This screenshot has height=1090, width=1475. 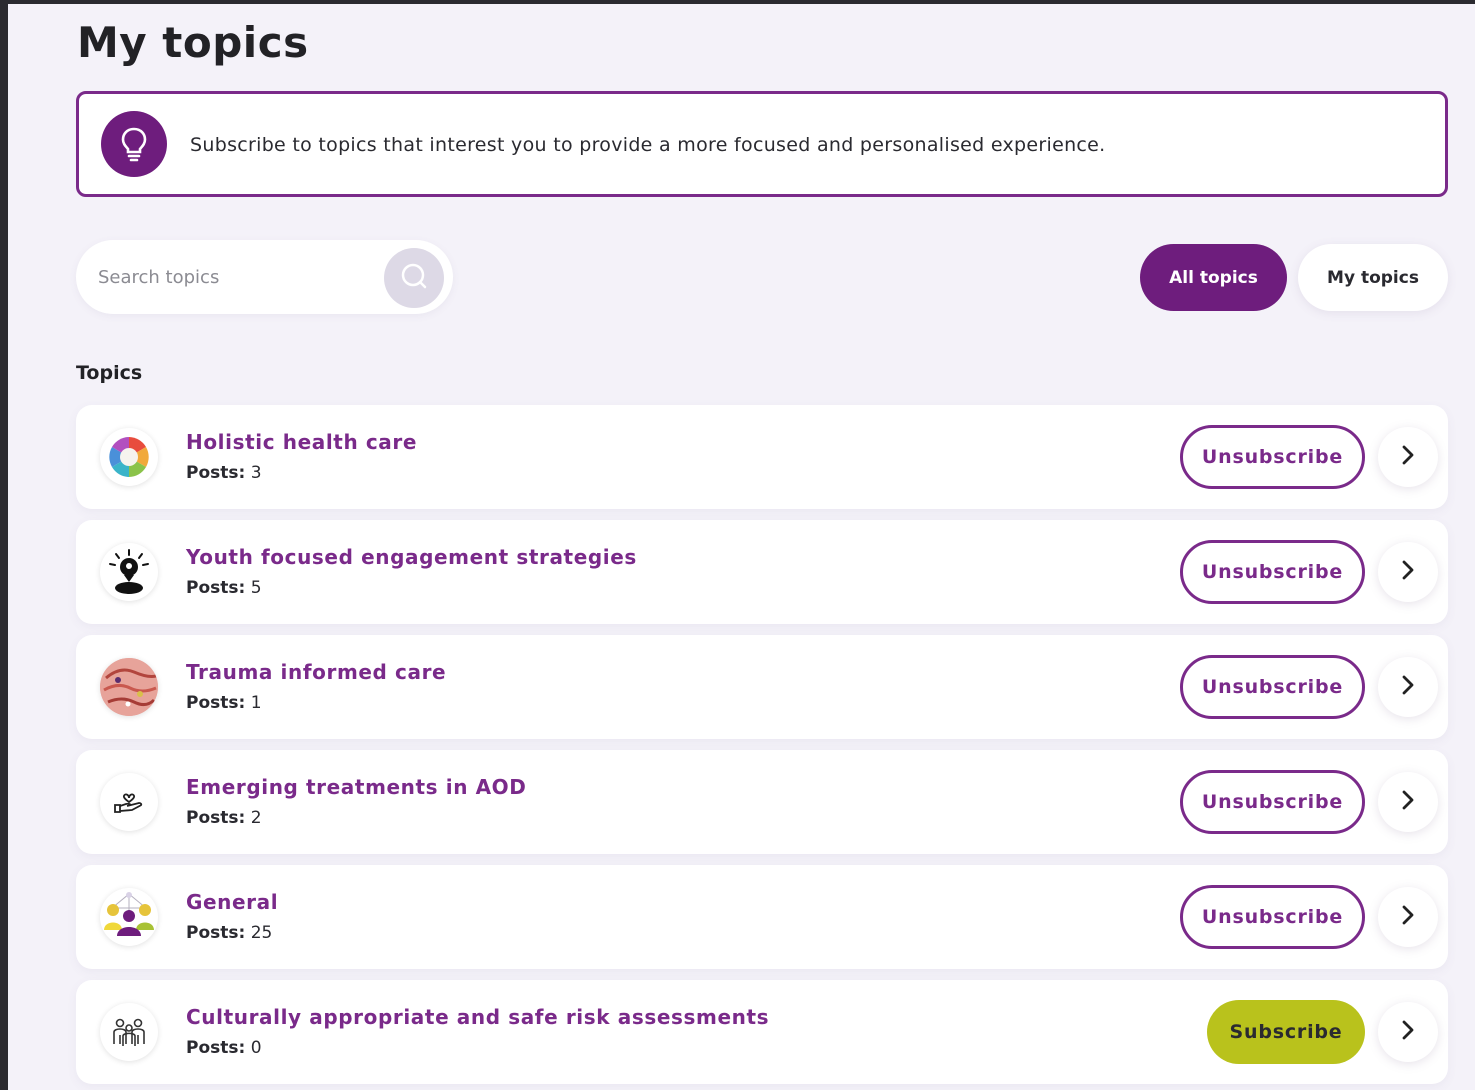 What do you see at coordinates (224, 703) in the screenshot?
I see `topic-posts: Posts: 1` at bounding box center [224, 703].